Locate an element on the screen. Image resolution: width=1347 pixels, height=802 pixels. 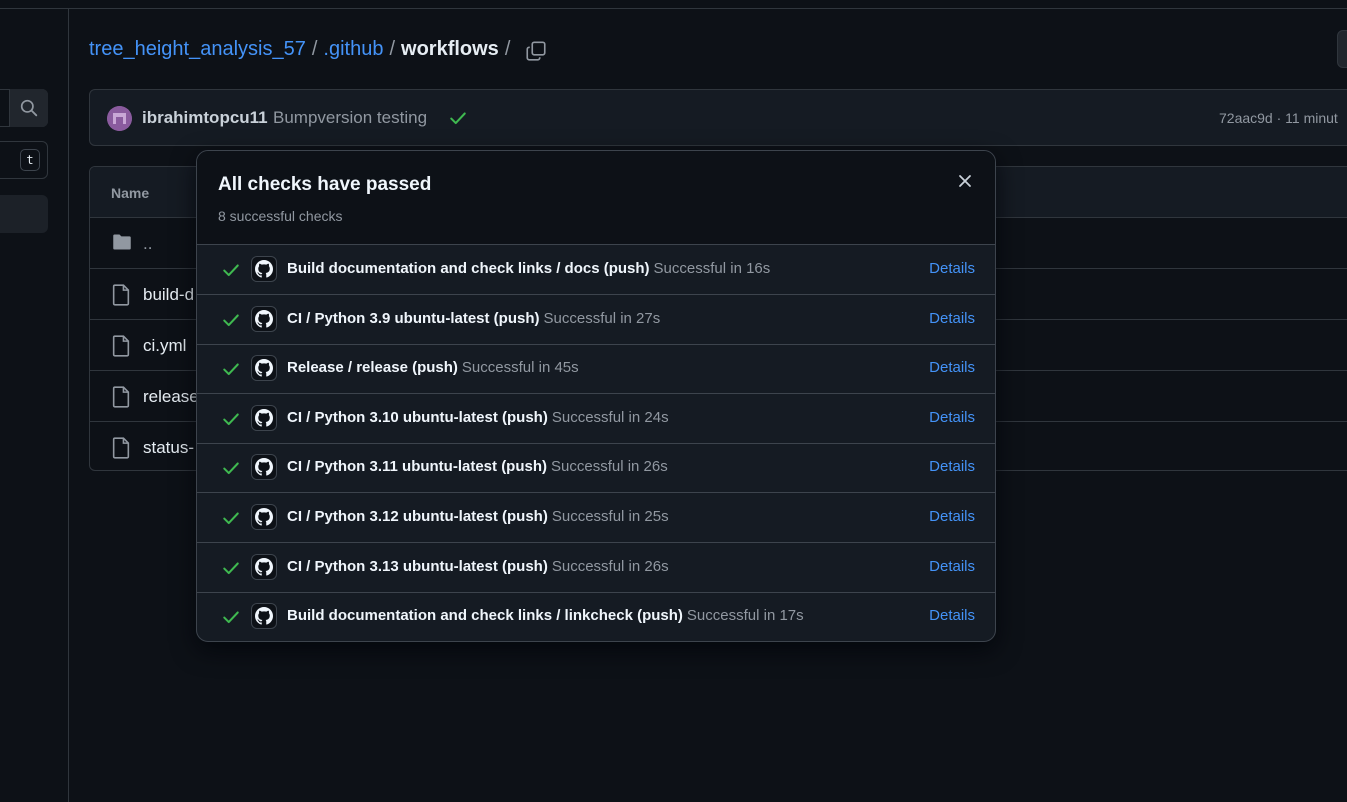
popover-title: All checks have passed is located at coordinates (325, 184).